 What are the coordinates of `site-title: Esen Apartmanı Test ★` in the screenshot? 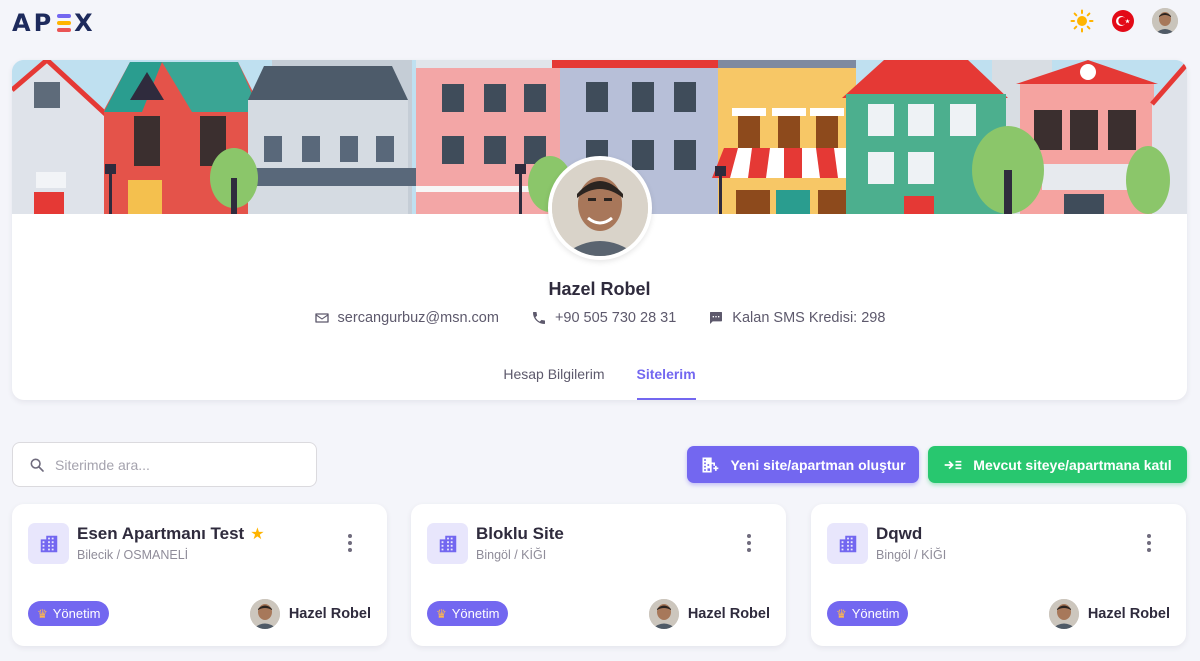 It's located at (171, 534).